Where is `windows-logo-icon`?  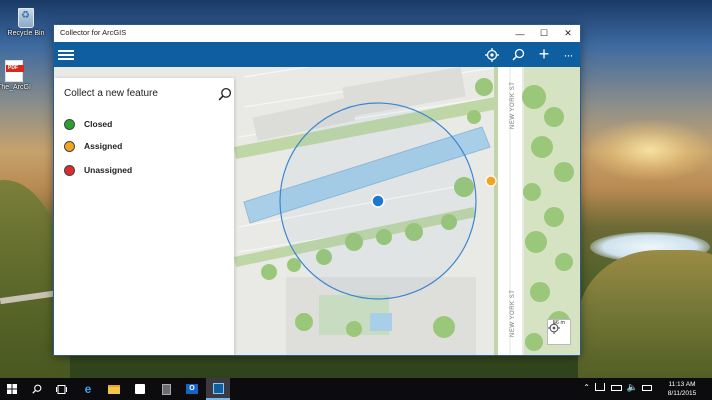 windows-logo-icon is located at coordinates (12, 389).